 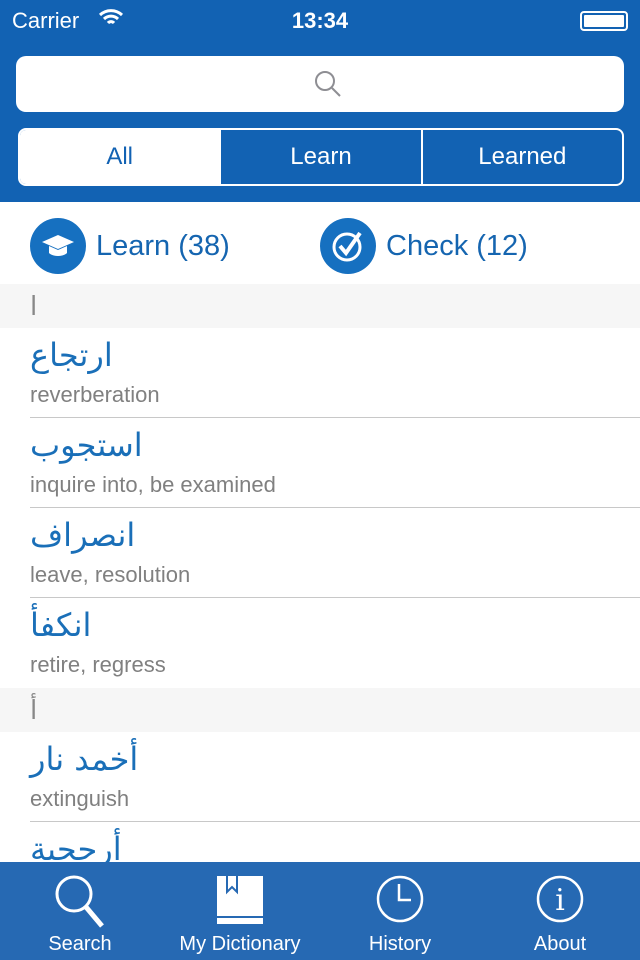 I want to click on battery-icon, so click(x=604, y=21).